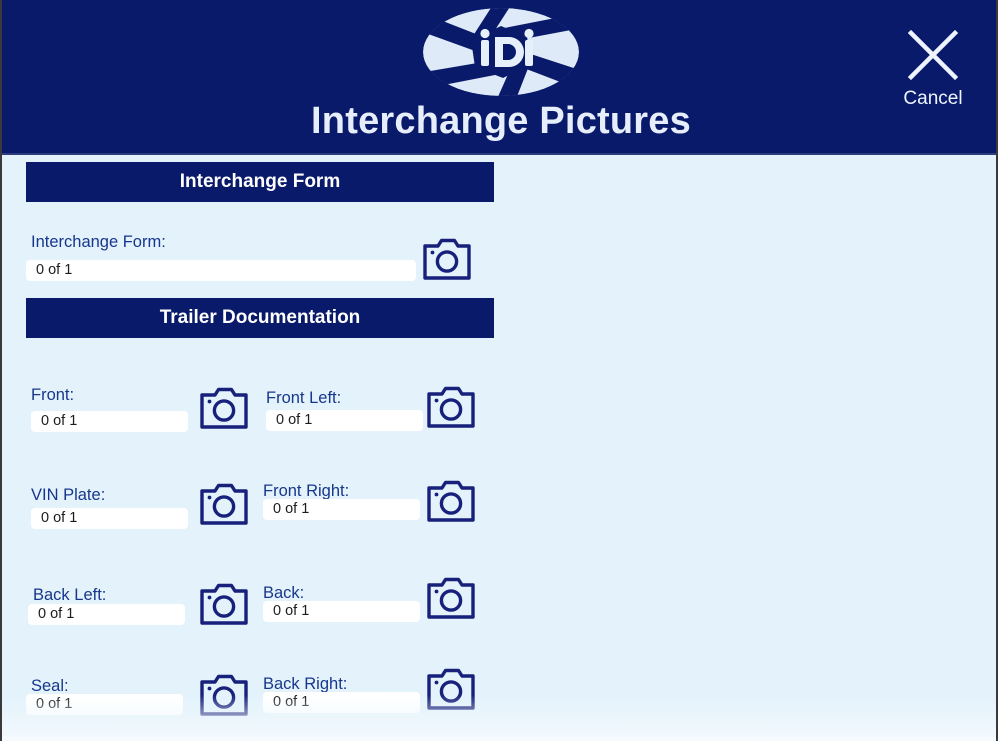  What do you see at coordinates (109, 421) in the screenshot?
I see `field-input-front` at bounding box center [109, 421].